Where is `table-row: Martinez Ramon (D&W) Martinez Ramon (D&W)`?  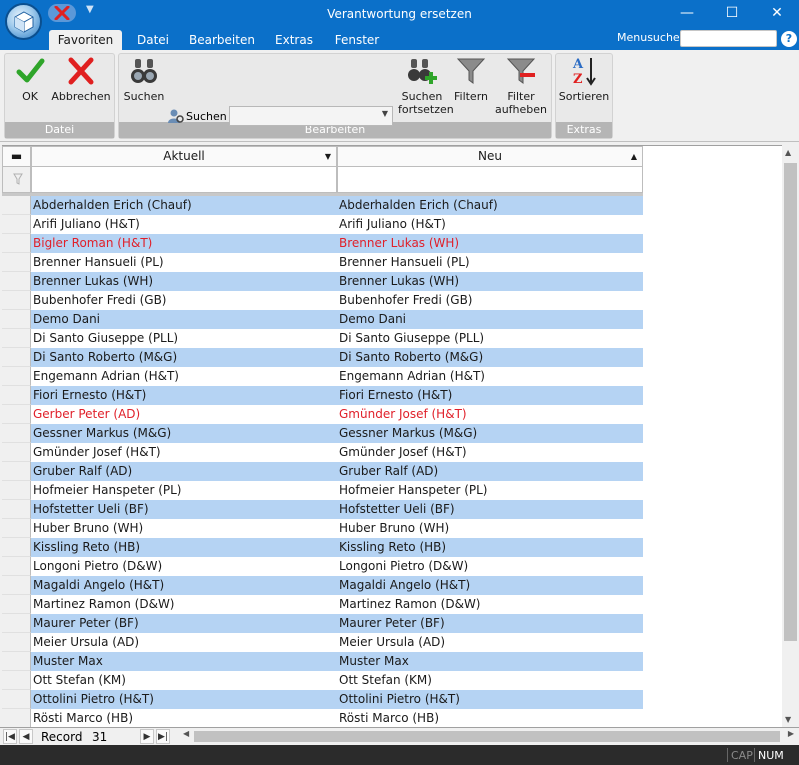 table-row: Martinez Ramon (D&W) Martinez Ramon (D&W) is located at coordinates (322, 604).